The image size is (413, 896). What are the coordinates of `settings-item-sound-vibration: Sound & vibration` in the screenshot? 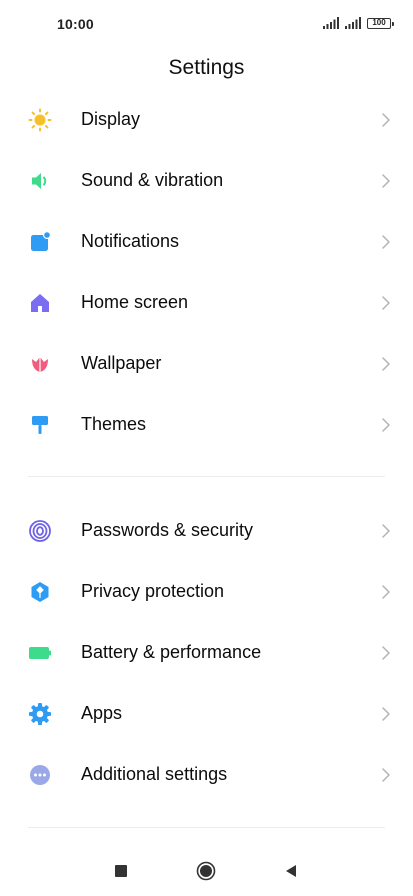 It's located at (206, 180).